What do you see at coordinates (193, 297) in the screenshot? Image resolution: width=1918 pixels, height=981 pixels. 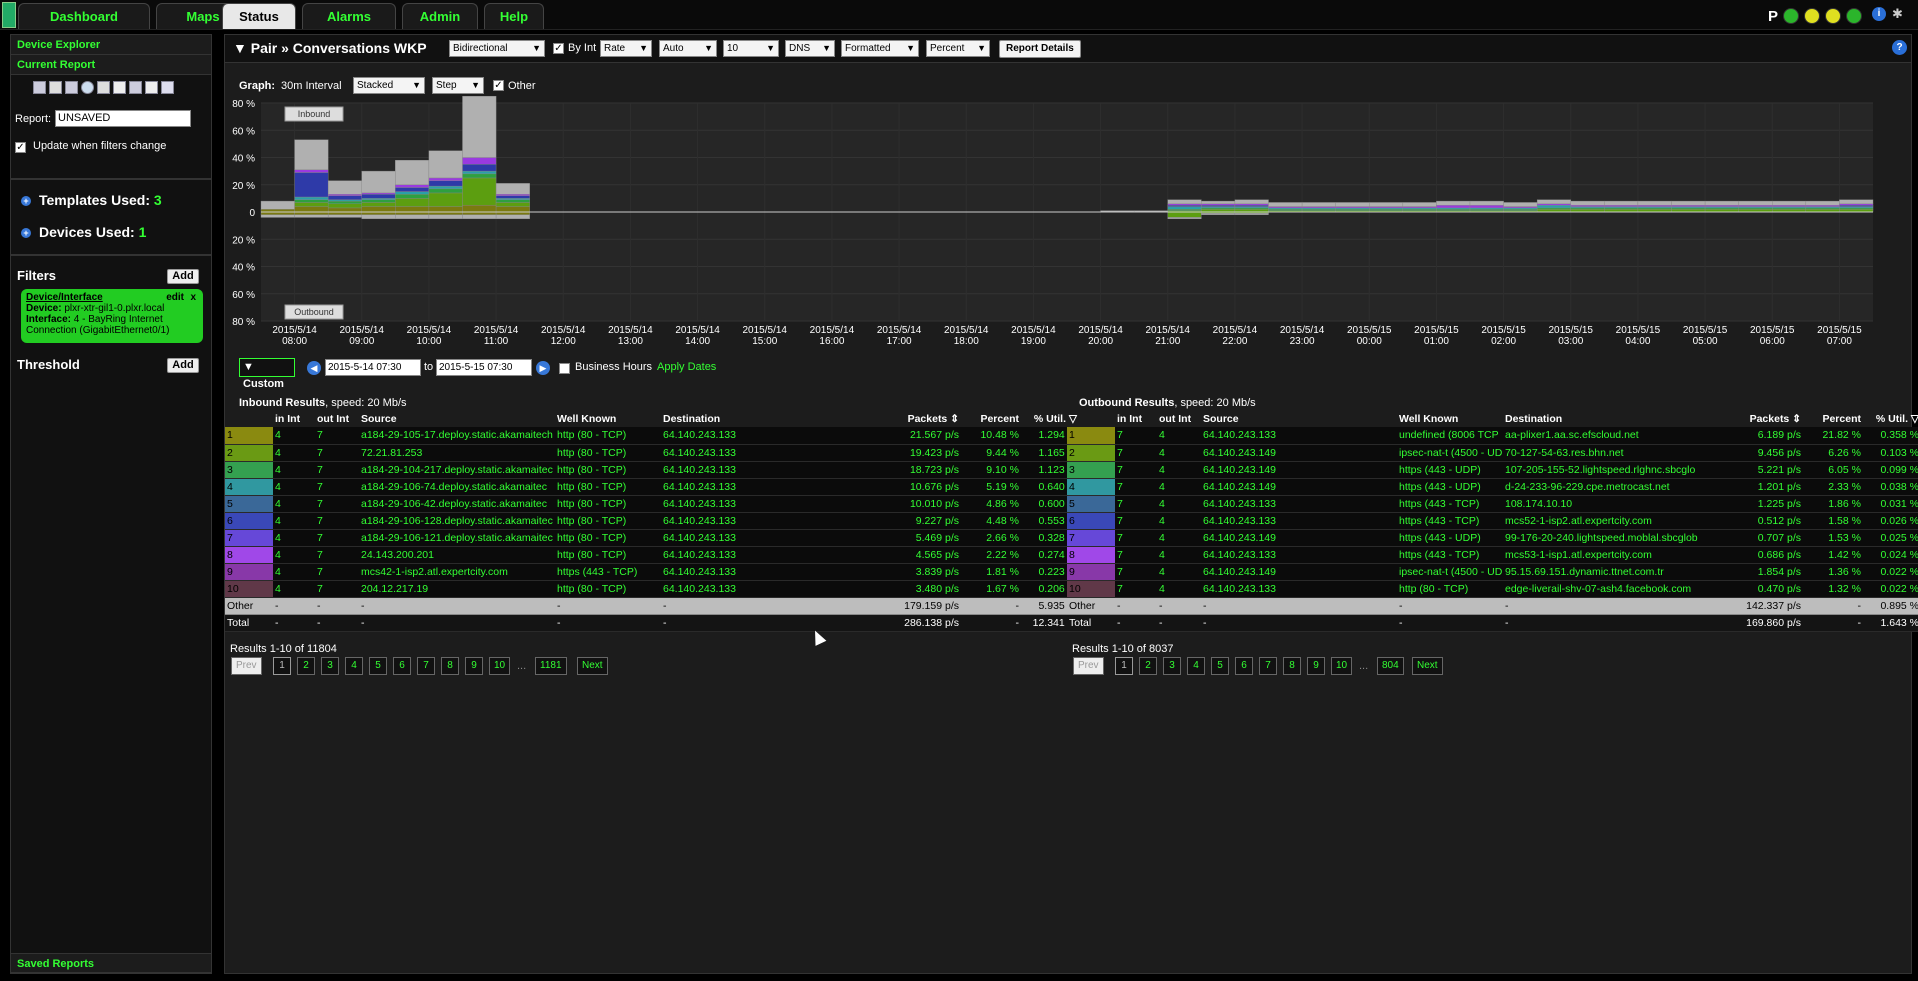 I see `filter-remove-link: x` at bounding box center [193, 297].